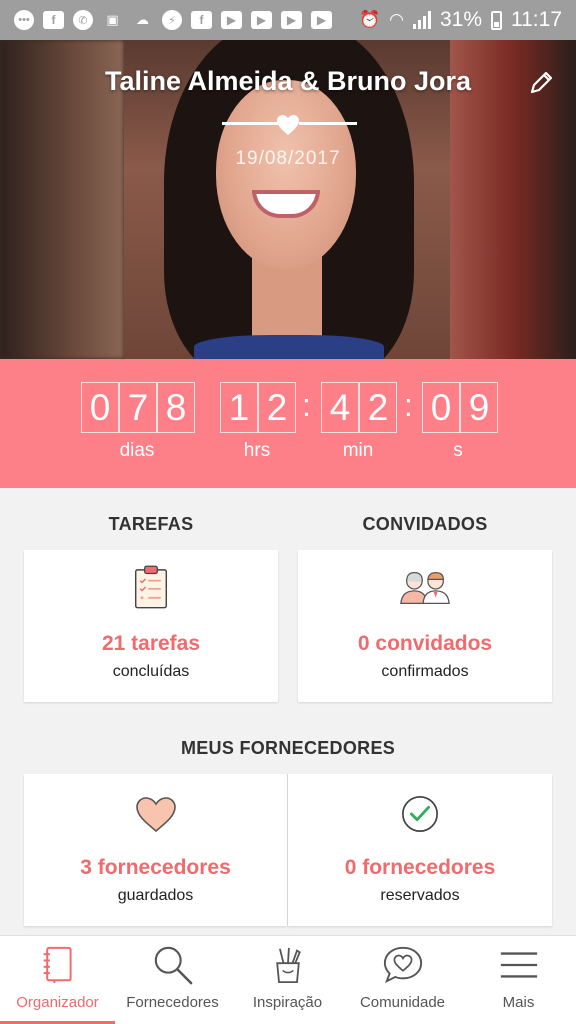 This screenshot has width=576, height=1024. I want to click on status-bar: ••• f ✆ ▣ ☁ ⚡ f ▶ ▶ ▶ ▶ ⏰ ◠ 31% 11:17, so click(288, 20).